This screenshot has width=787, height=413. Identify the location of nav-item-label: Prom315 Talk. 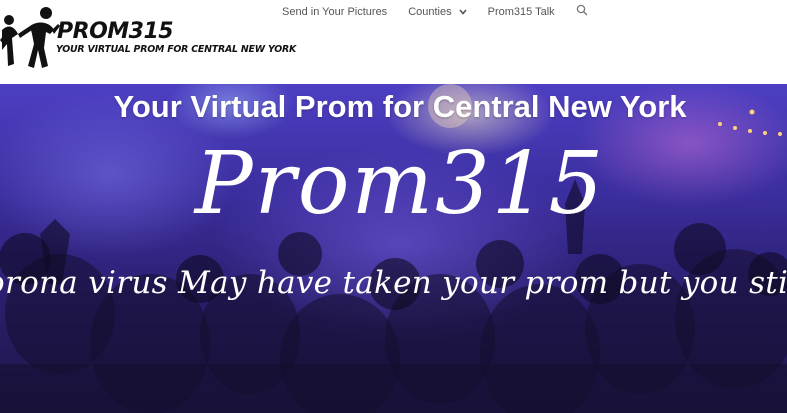
(521, 12).